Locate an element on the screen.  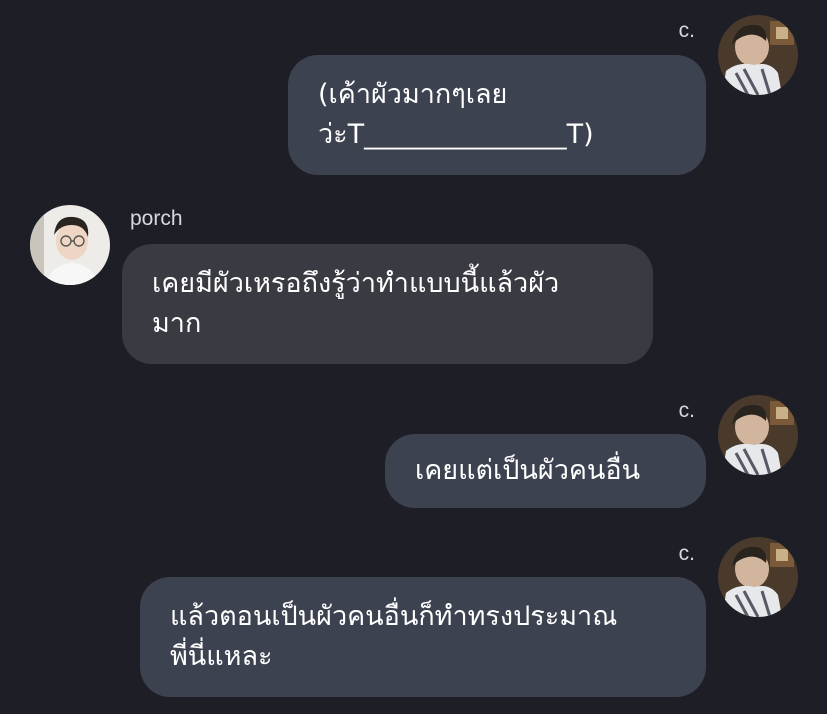
message-bubble-outgoing: (เค้าผัวมากๆเลย ว่ะT_______________T) is located at coordinates (497, 115).